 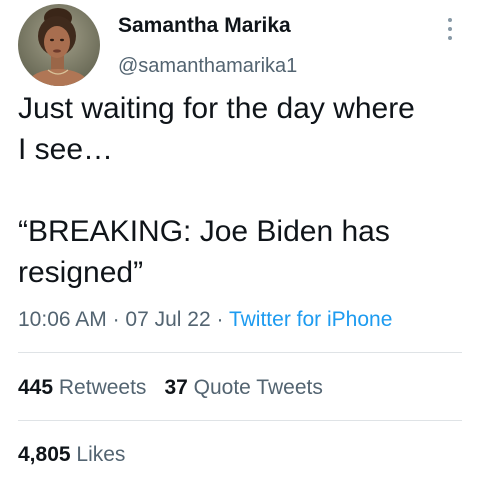 I want to click on likes-stat-row: 4,805 Likes, so click(x=71, y=455).